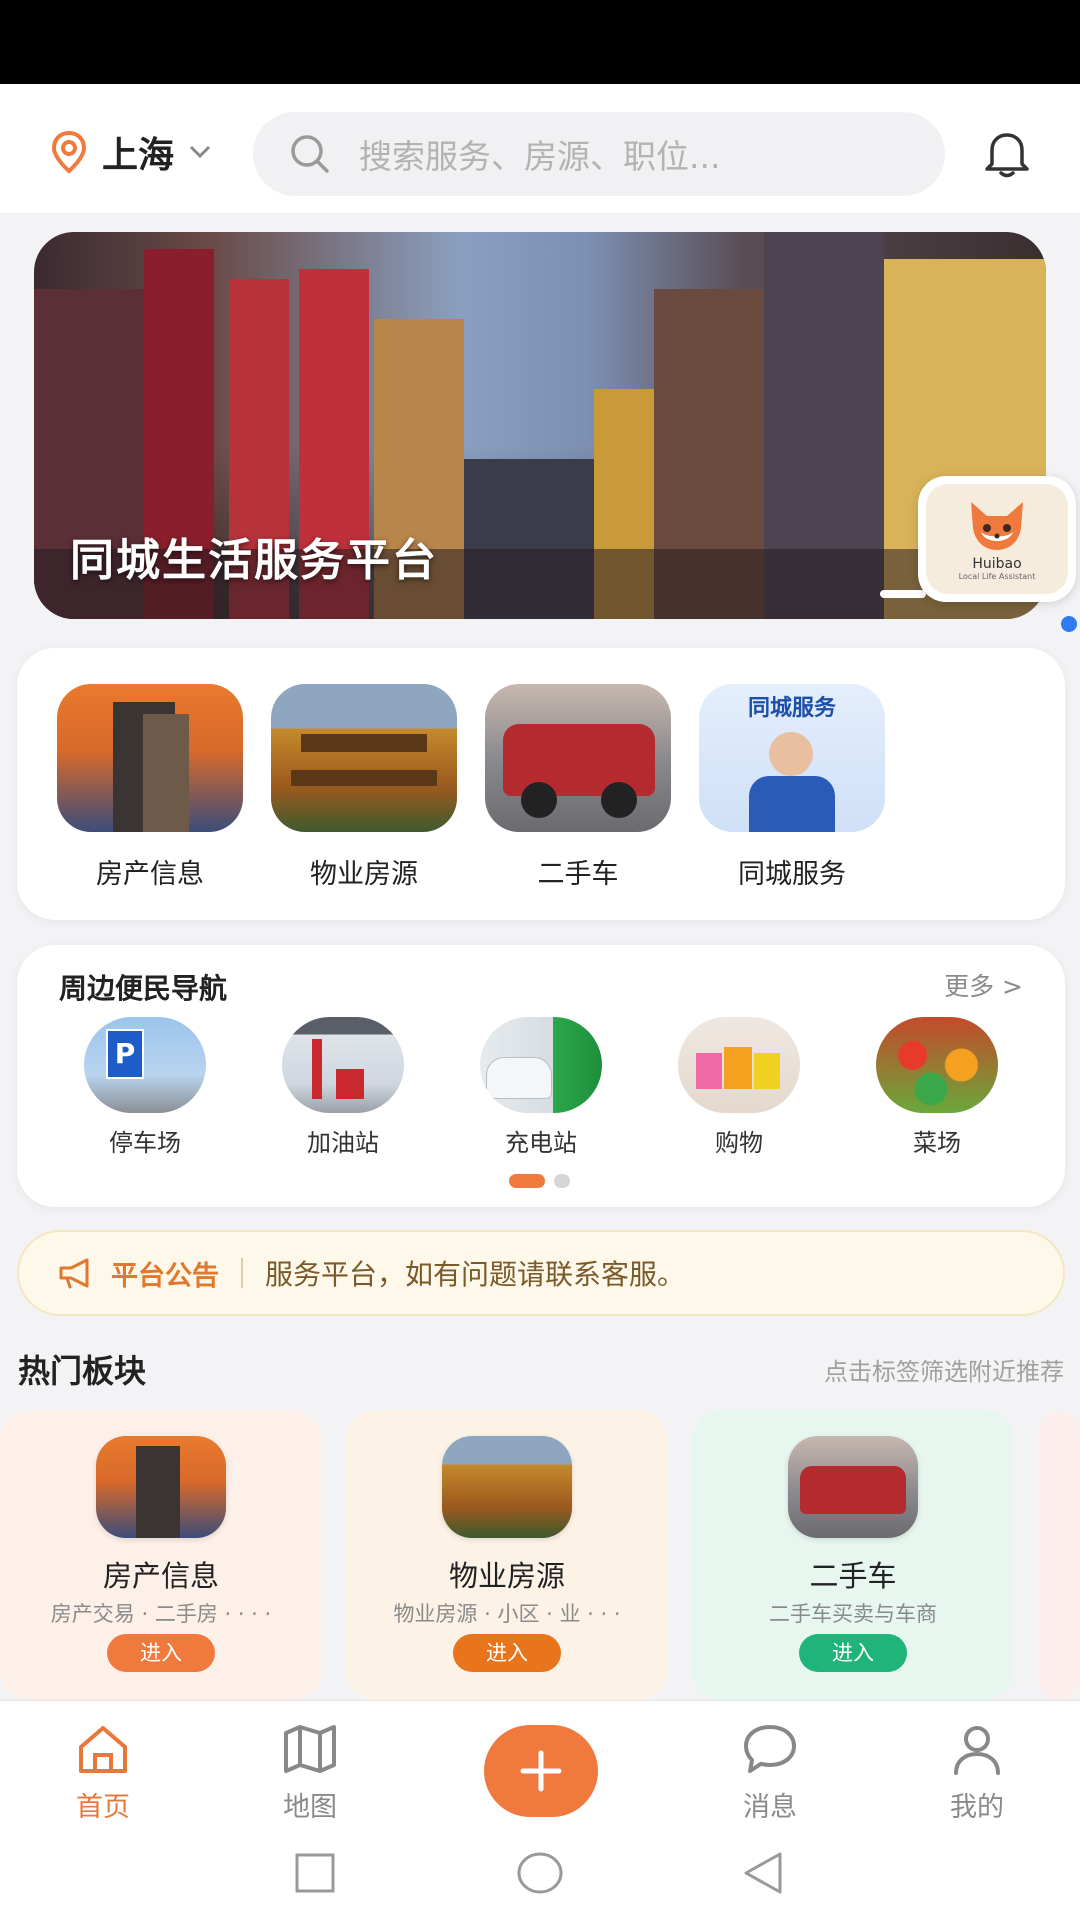  Describe the element at coordinates (937, 1143) in the screenshot. I see `nearby-label: 菜场` at that location.